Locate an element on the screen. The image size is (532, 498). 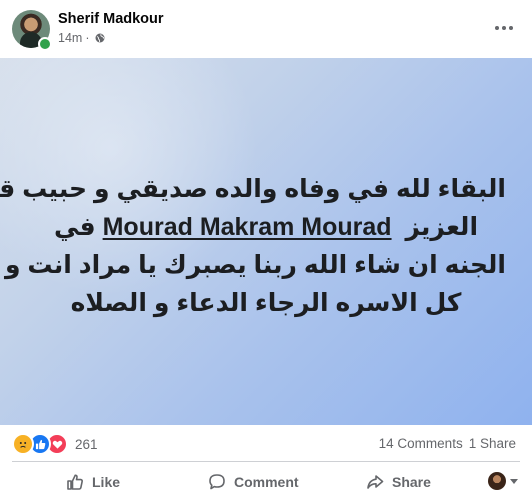
reaction-count: 261 is located at coordinates (86, 444).